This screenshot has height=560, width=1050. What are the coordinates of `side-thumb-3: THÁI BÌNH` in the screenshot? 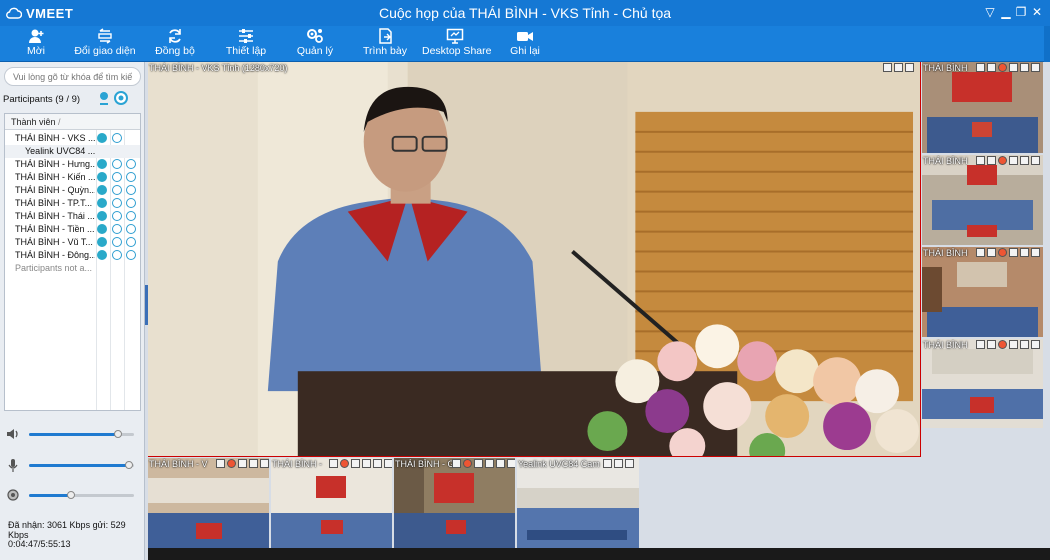 It's located at (982, 292).